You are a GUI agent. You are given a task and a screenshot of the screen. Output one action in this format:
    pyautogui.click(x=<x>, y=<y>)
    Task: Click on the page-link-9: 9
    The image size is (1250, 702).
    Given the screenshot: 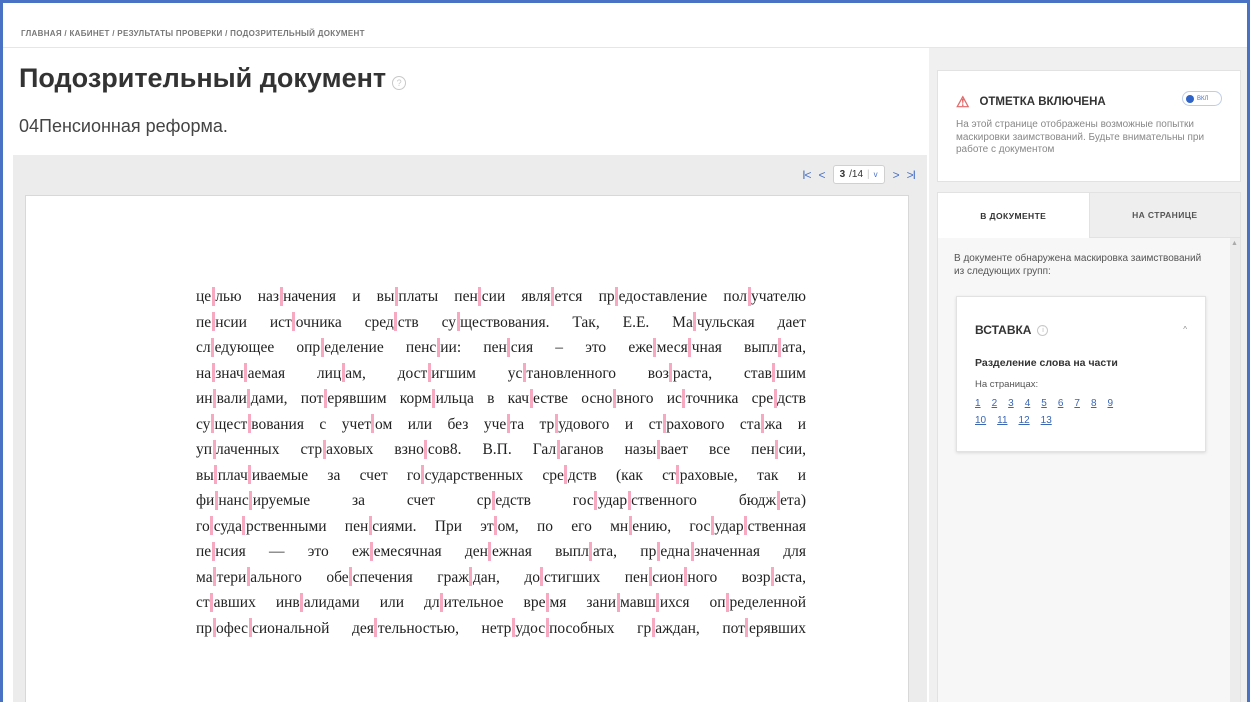 What is the action you would take?
    pyautogui.click(x=1111, y=403)
    